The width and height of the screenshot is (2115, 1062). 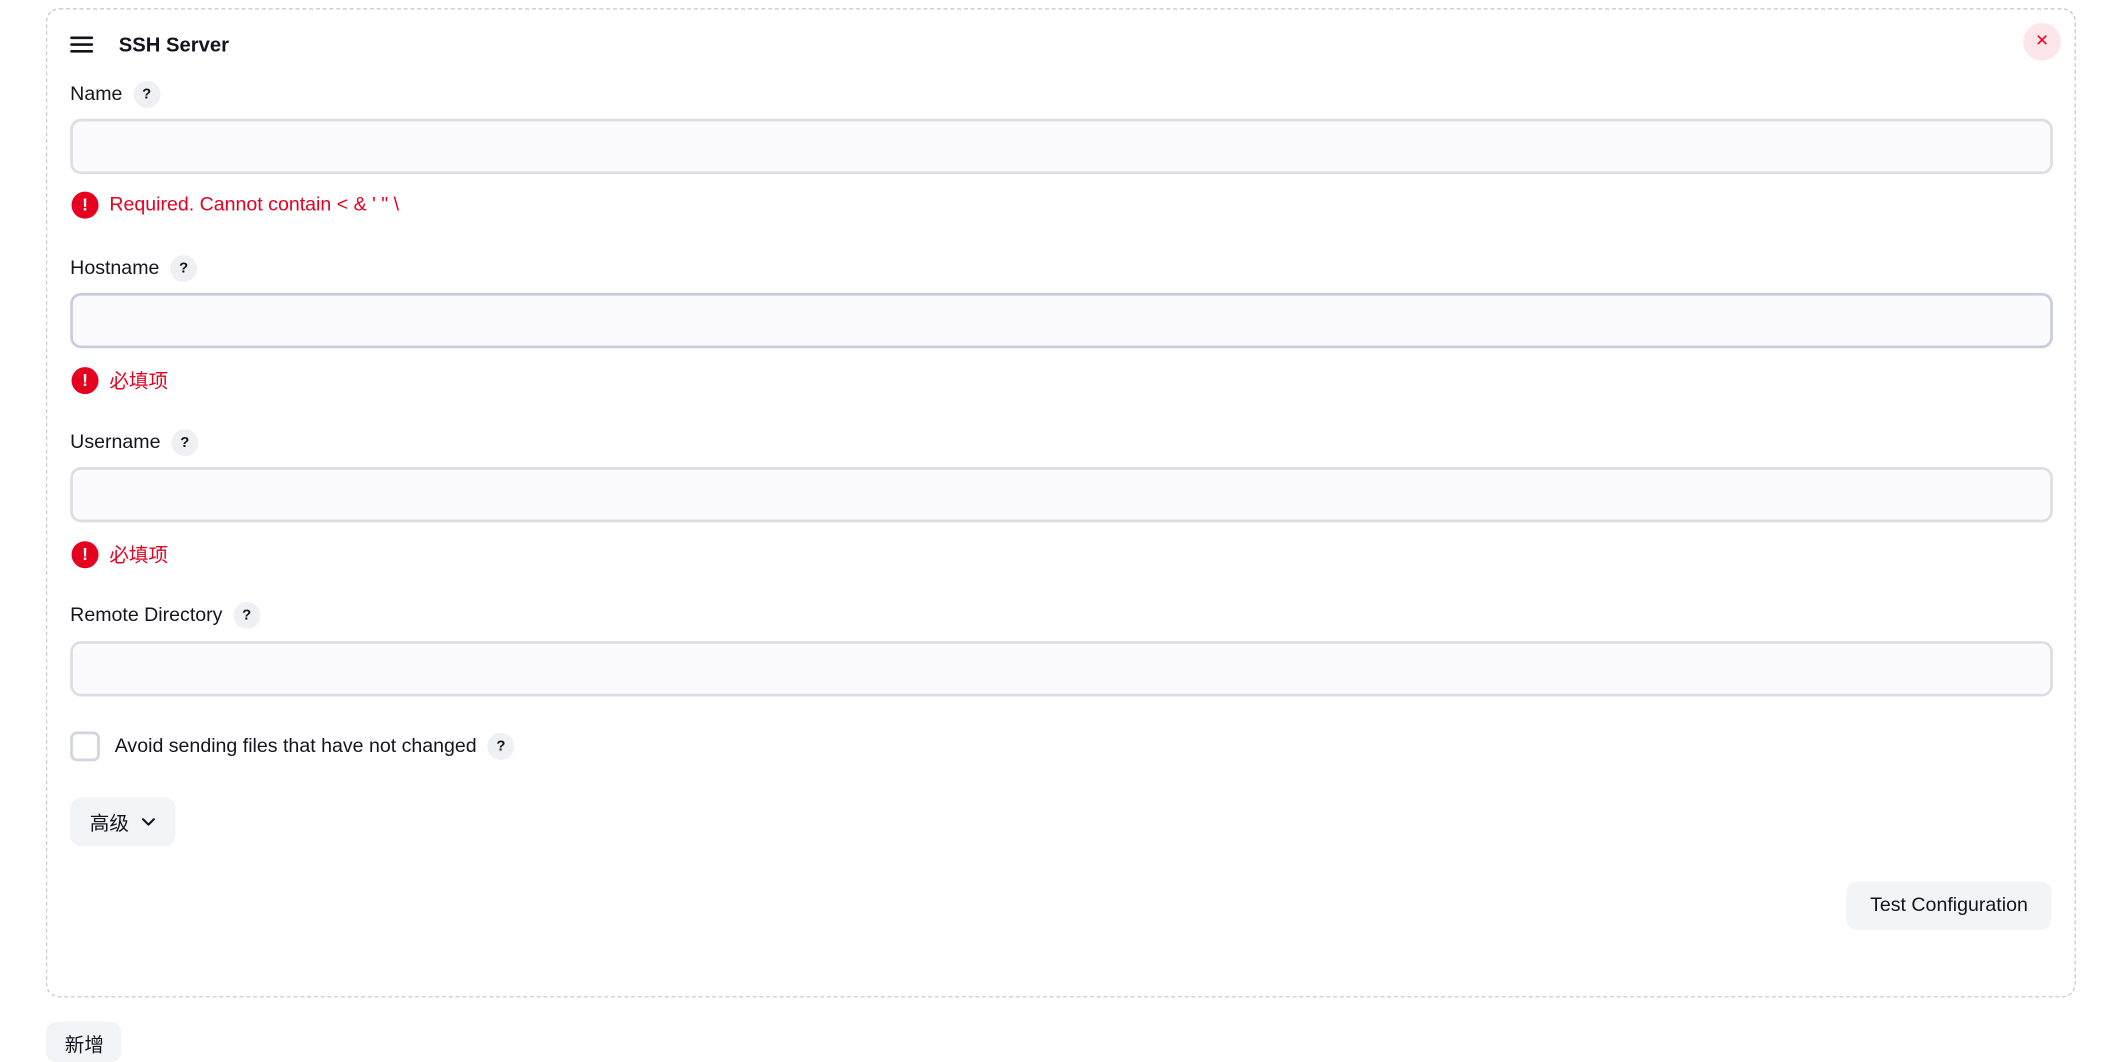 What do you see at coordinates (2042, 41) in the screenshot?
I see `close-icon: ×` at bounding box center [2042, 41].